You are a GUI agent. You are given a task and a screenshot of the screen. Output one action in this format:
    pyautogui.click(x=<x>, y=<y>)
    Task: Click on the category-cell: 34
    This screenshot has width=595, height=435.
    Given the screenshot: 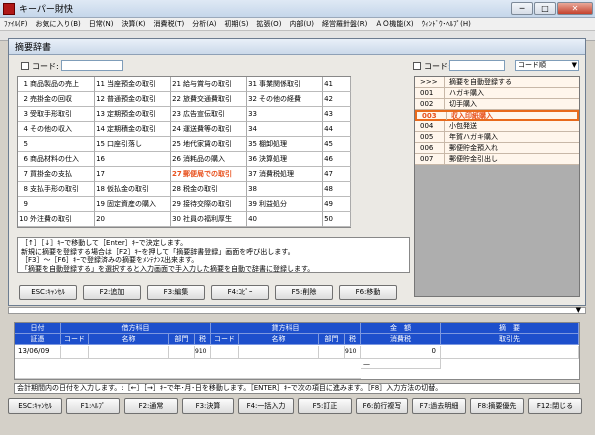 What is the action you would take?
    pyautogui.click(x=285, y=129)
    